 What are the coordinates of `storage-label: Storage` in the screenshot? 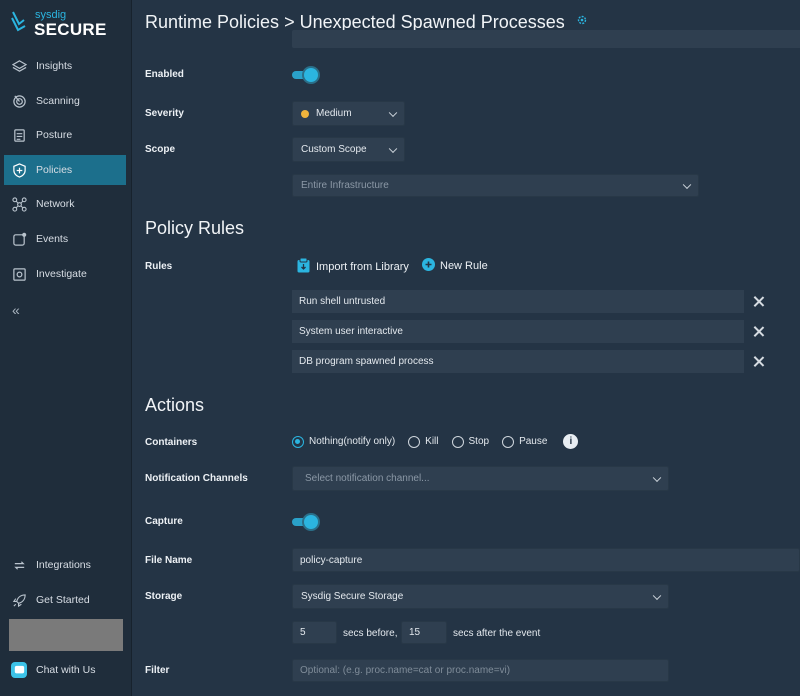 It's located at (164, 596).